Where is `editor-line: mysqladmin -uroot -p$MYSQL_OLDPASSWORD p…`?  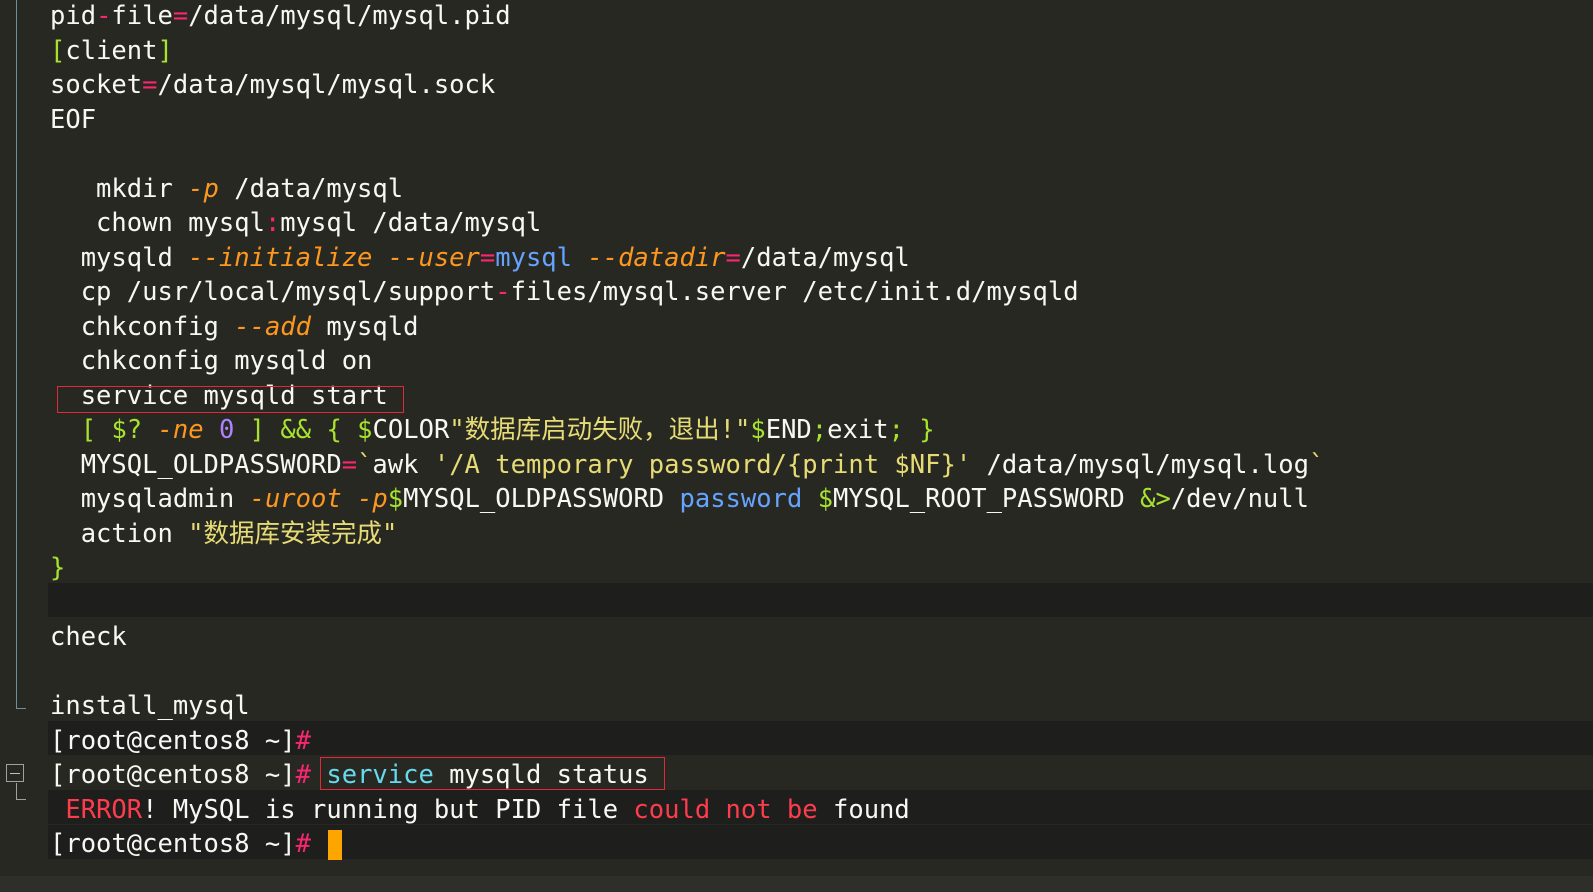
editor-line: mysqladmin -uroot -p$MYSQL_OLDPASSWORD p… is located at coordinates (679, 499).